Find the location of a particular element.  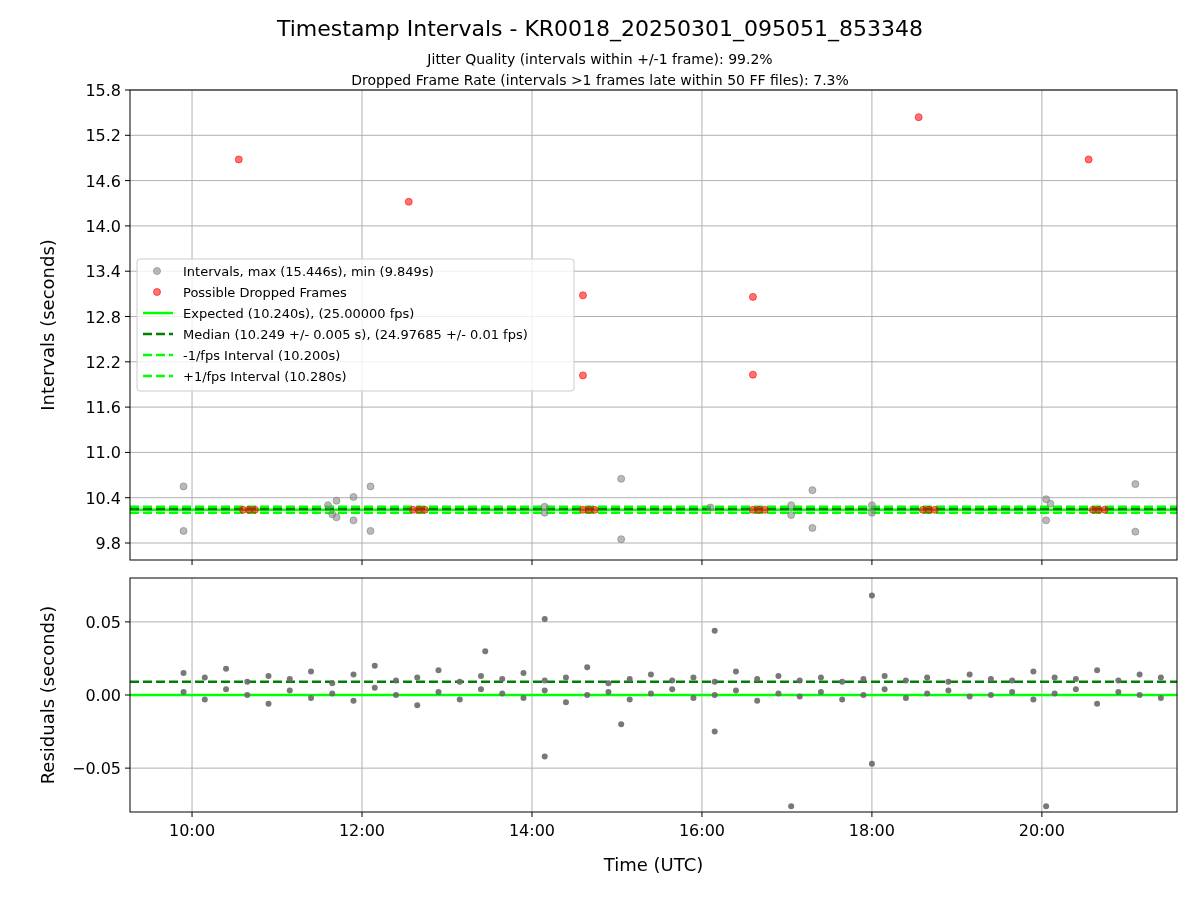

axis-tick-label: 0.05 is located at coordinates (103, 622).